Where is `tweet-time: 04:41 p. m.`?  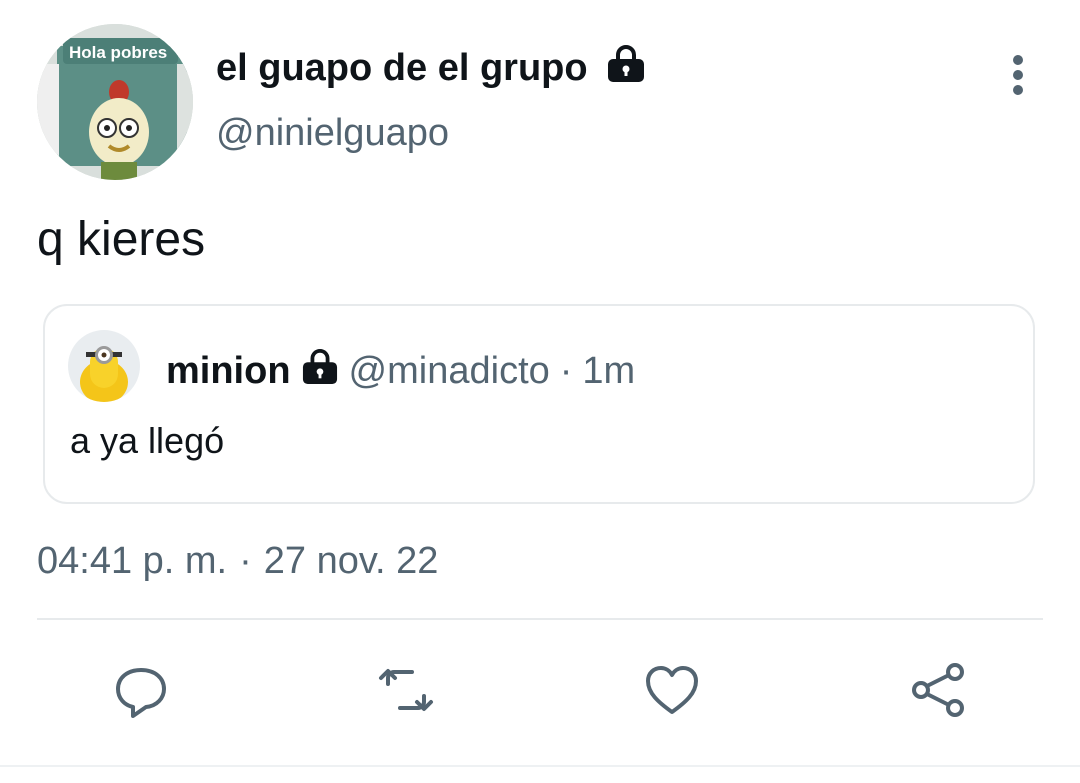 tweet-time: 04:41 p. m. is located at coordinates (132, 561).